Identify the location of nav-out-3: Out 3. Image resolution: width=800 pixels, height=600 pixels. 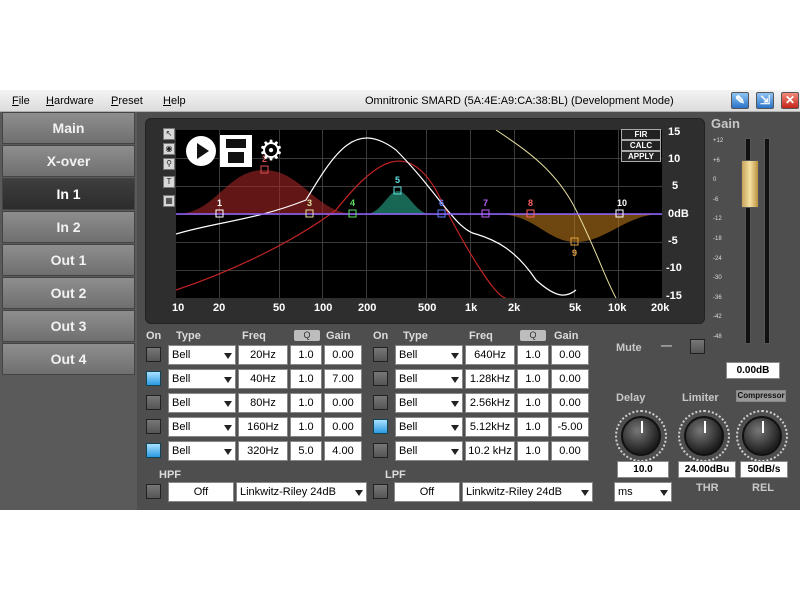
(68, 326).